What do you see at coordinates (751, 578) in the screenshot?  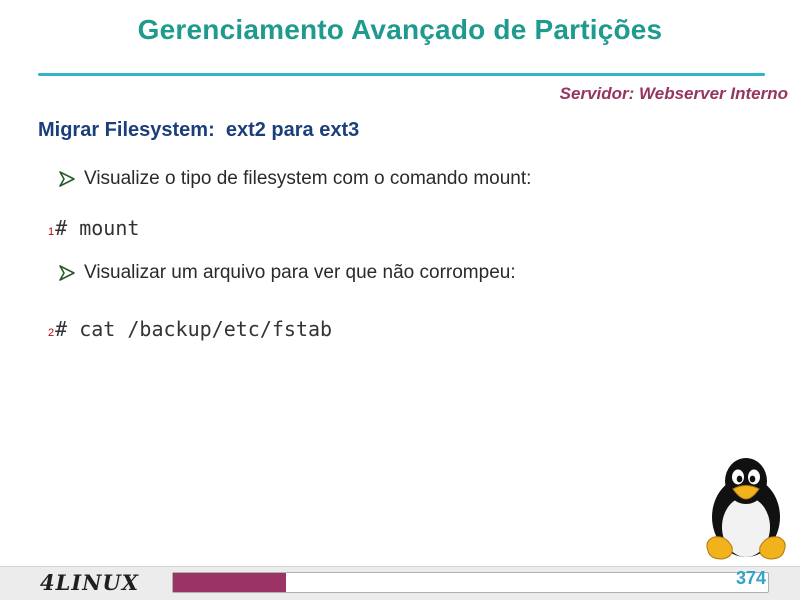 I see `page-number: 374` at bounding box center [751, 578].